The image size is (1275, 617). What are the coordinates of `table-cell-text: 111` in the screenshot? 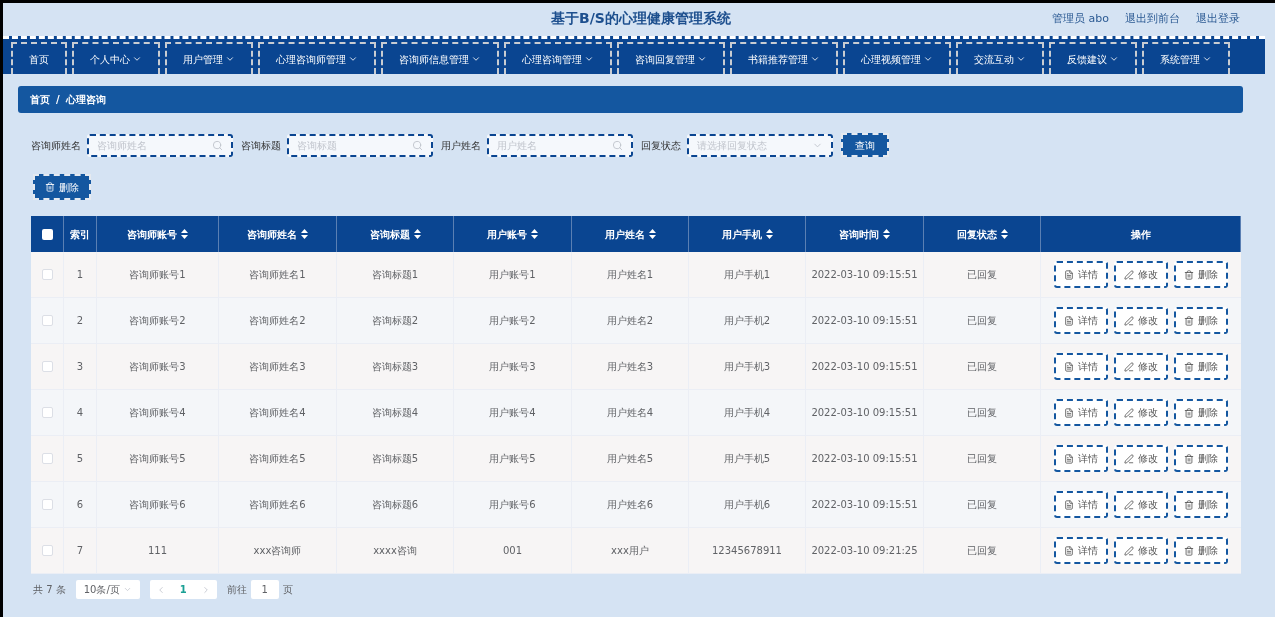 It's located at (157, 551).